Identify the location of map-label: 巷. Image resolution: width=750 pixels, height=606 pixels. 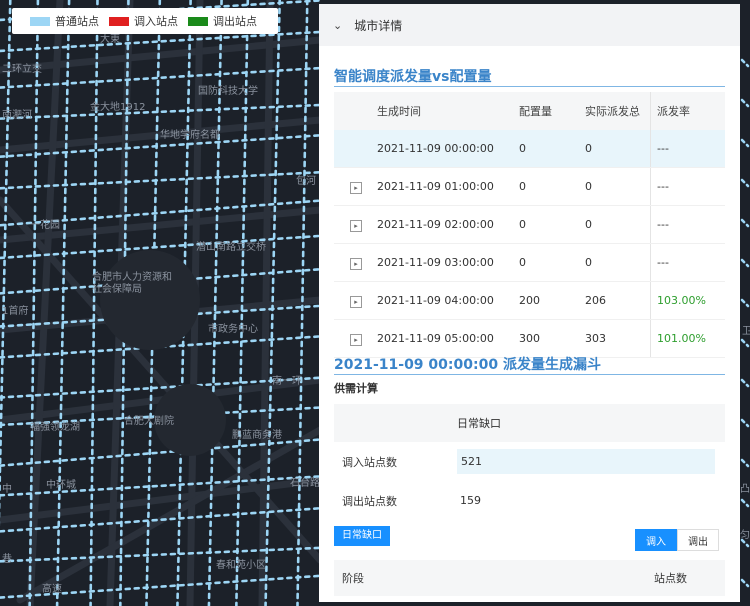
(7, 559).